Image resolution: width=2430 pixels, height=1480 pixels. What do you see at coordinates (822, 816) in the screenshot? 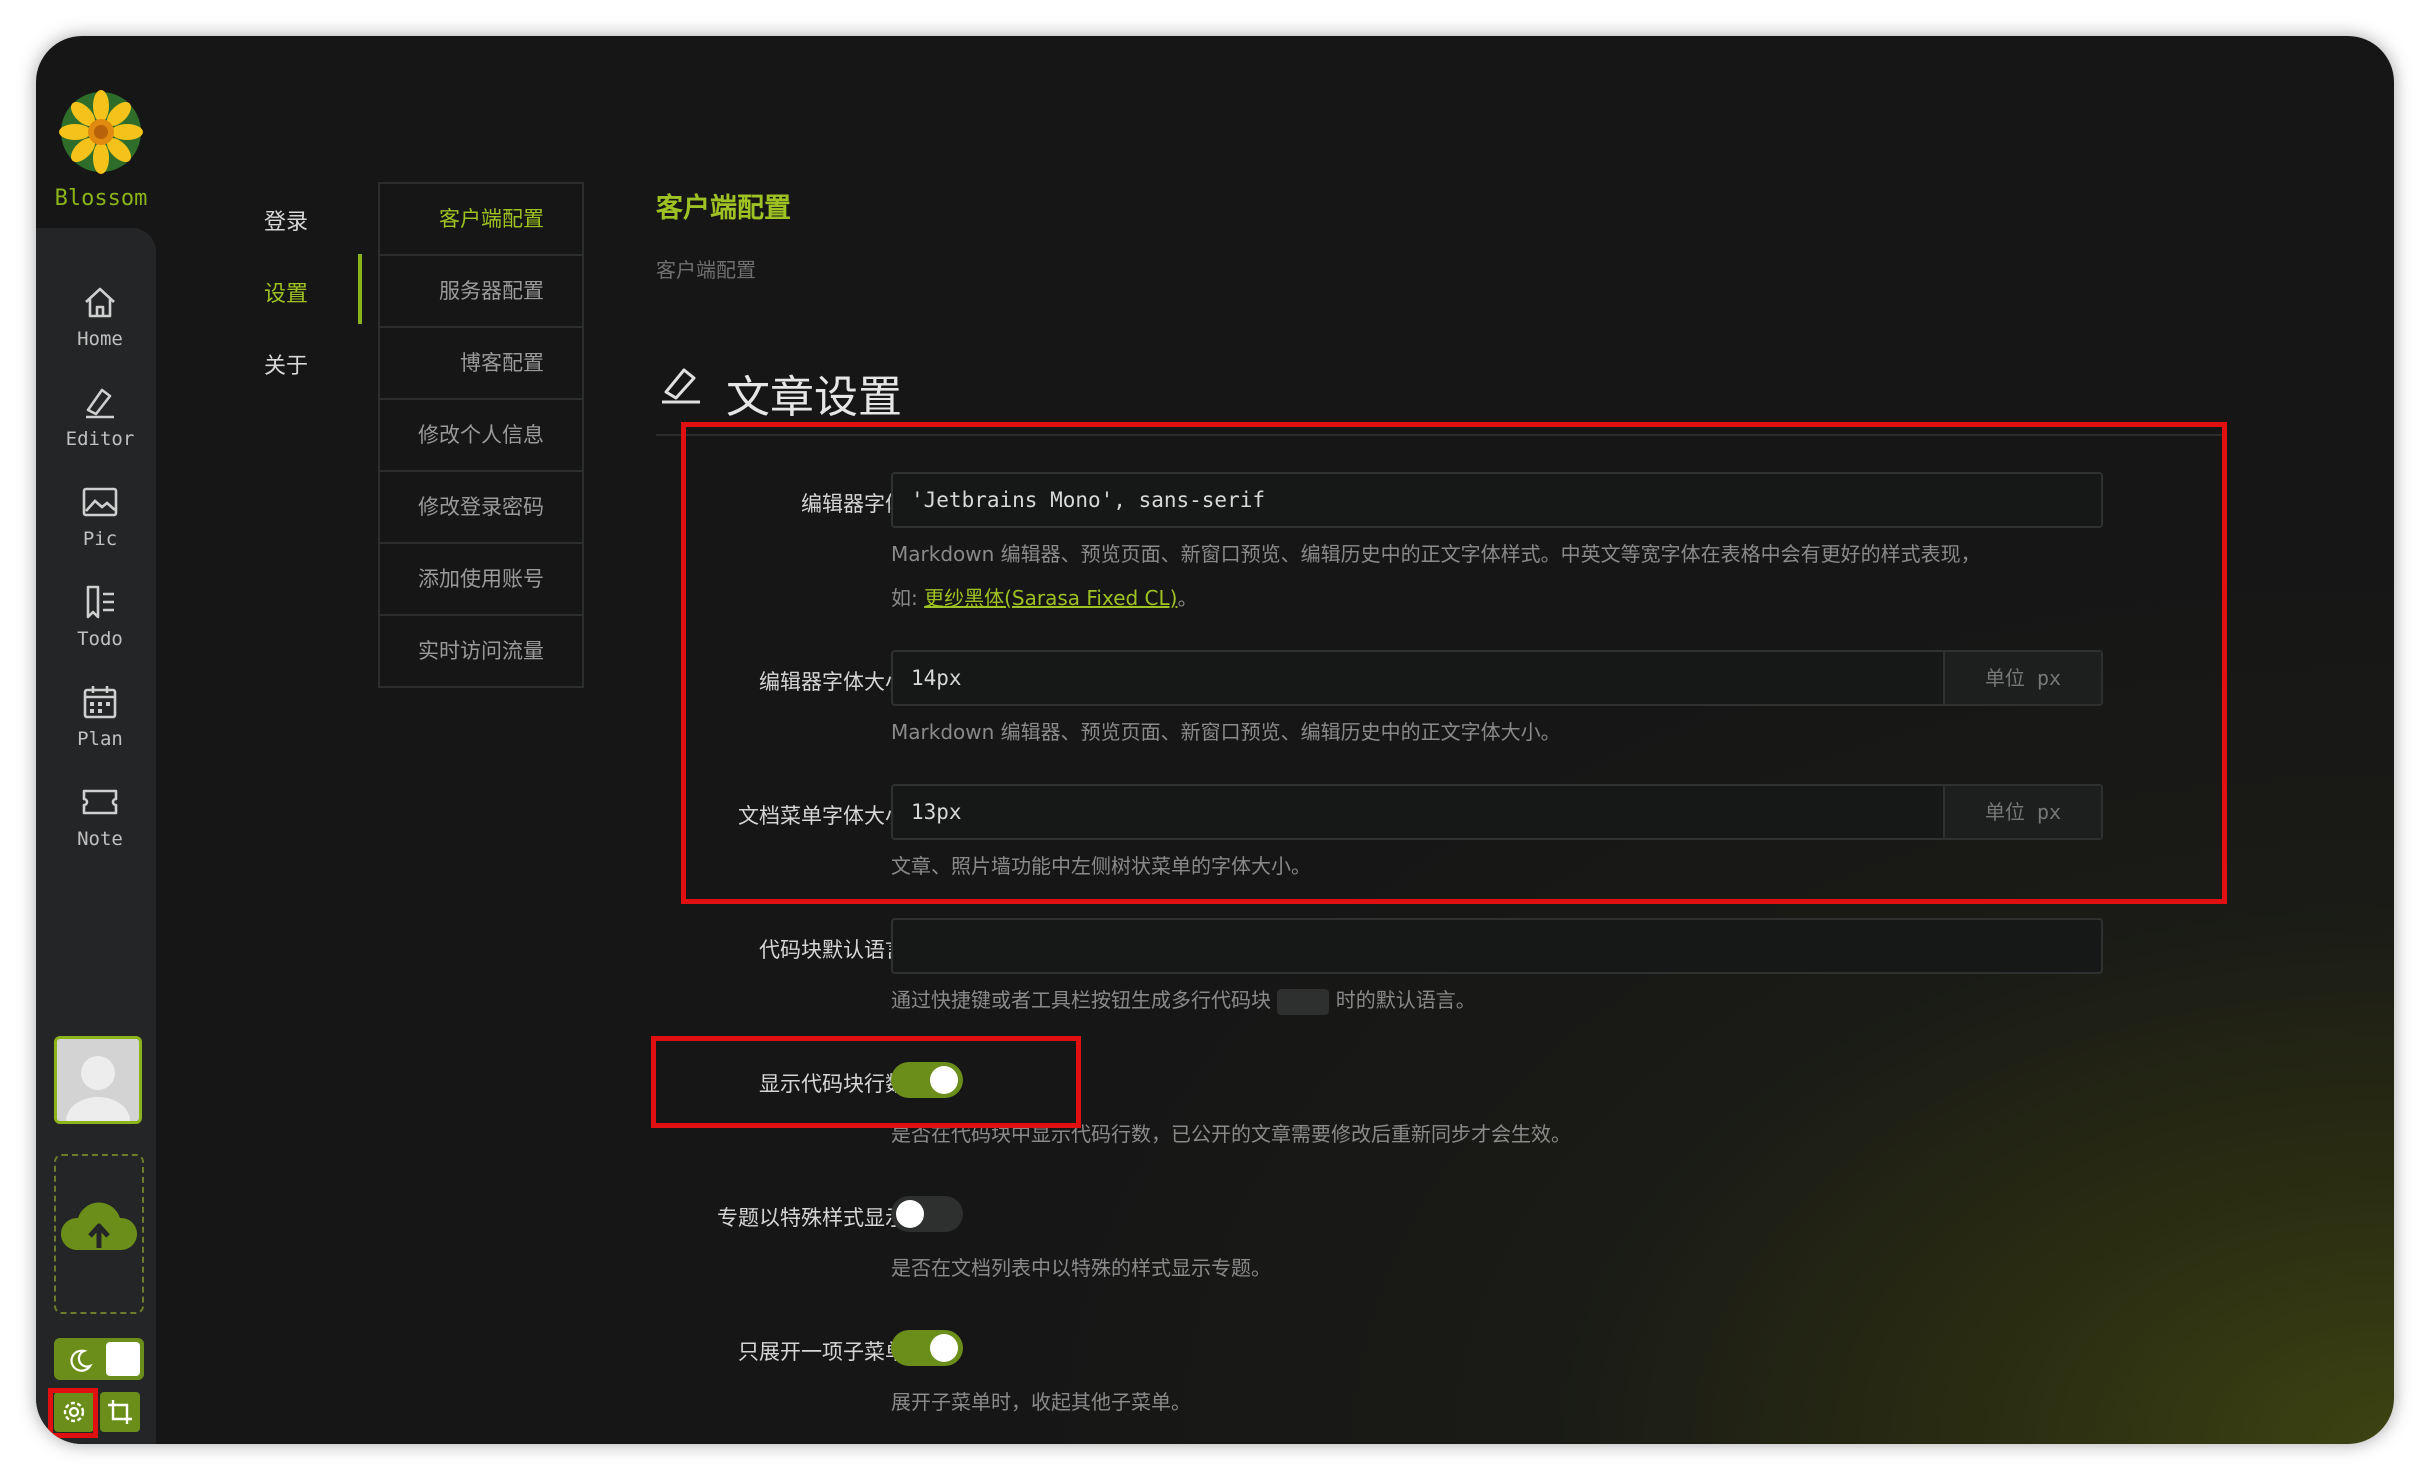
I see `menu-font-size-label: 文档菜单字体大小` at bounding box center [822, 816].